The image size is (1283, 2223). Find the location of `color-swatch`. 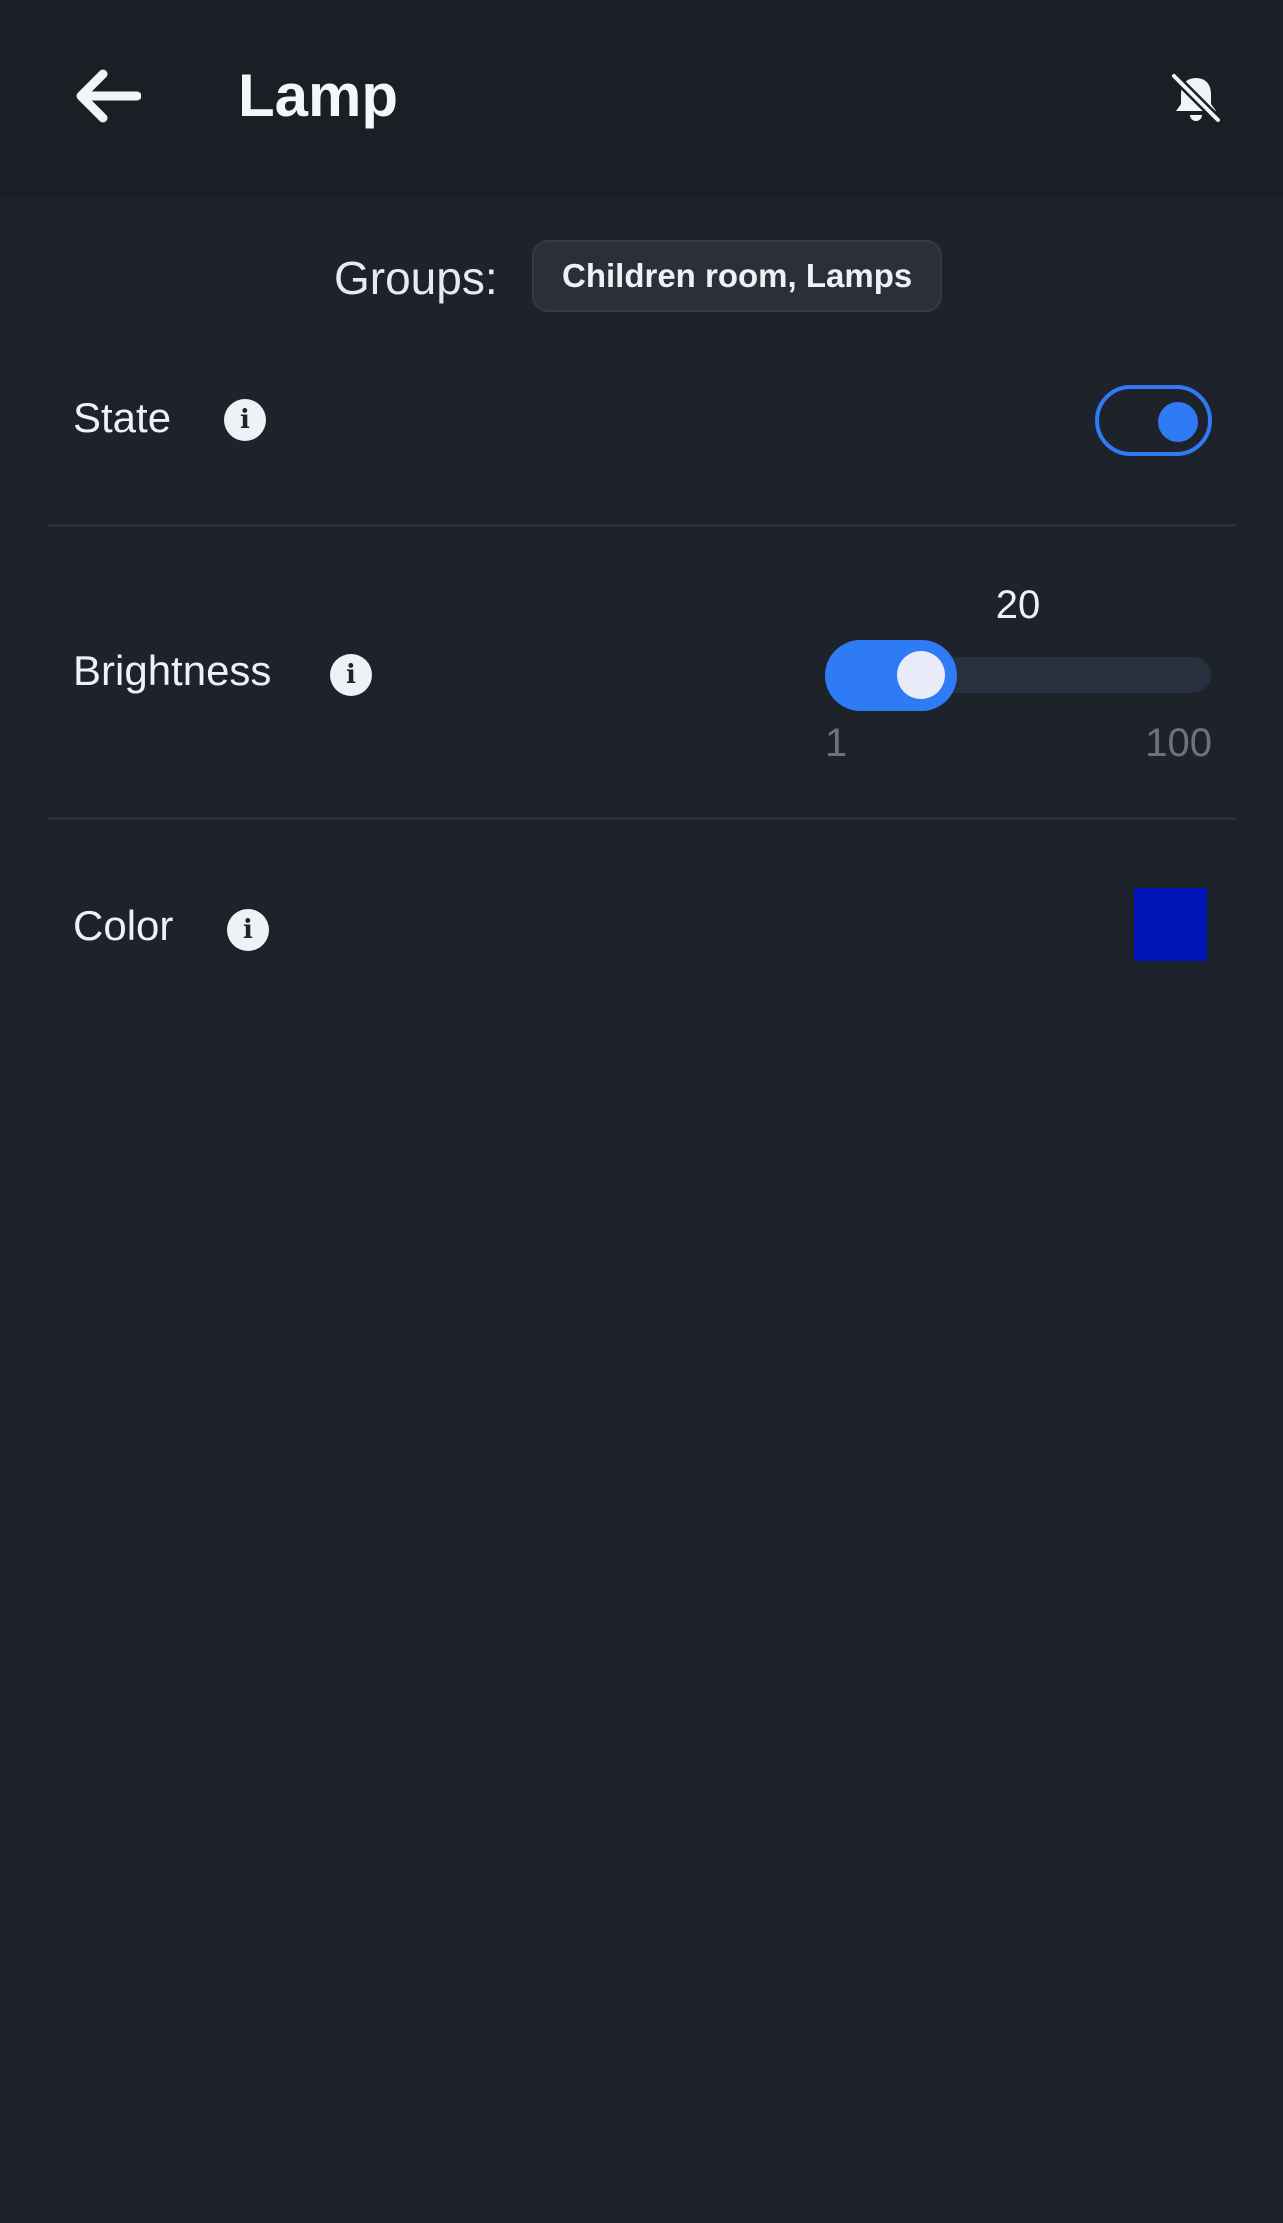

color-swatch is located at coordinates (1170, 924).